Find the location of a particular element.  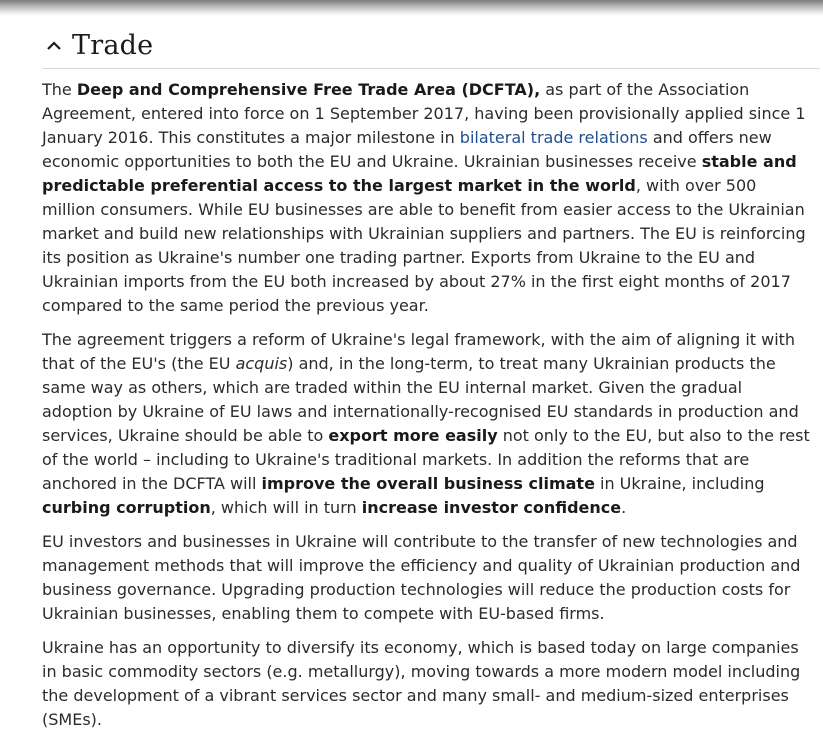

section-title: Trade is located at coordinates (113, 45).